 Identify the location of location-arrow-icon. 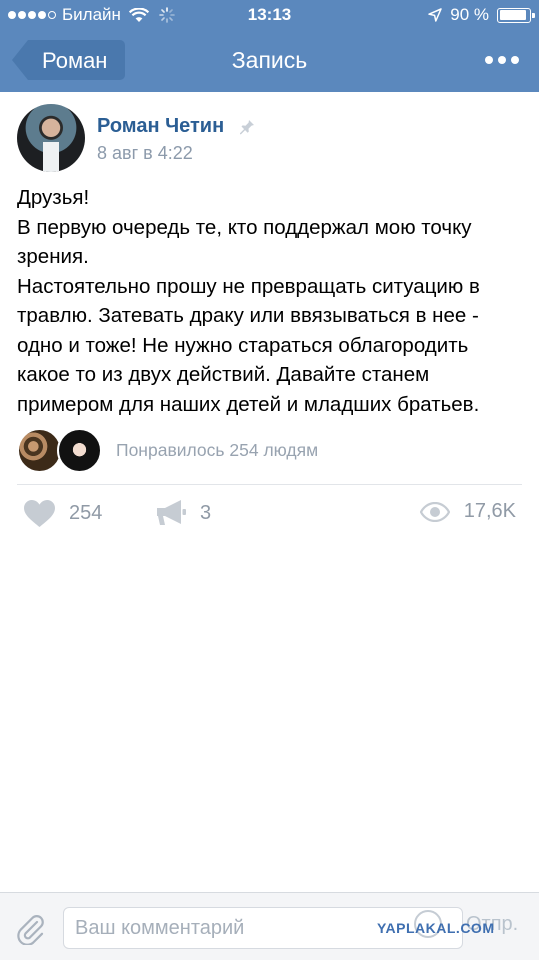
(435, 15).